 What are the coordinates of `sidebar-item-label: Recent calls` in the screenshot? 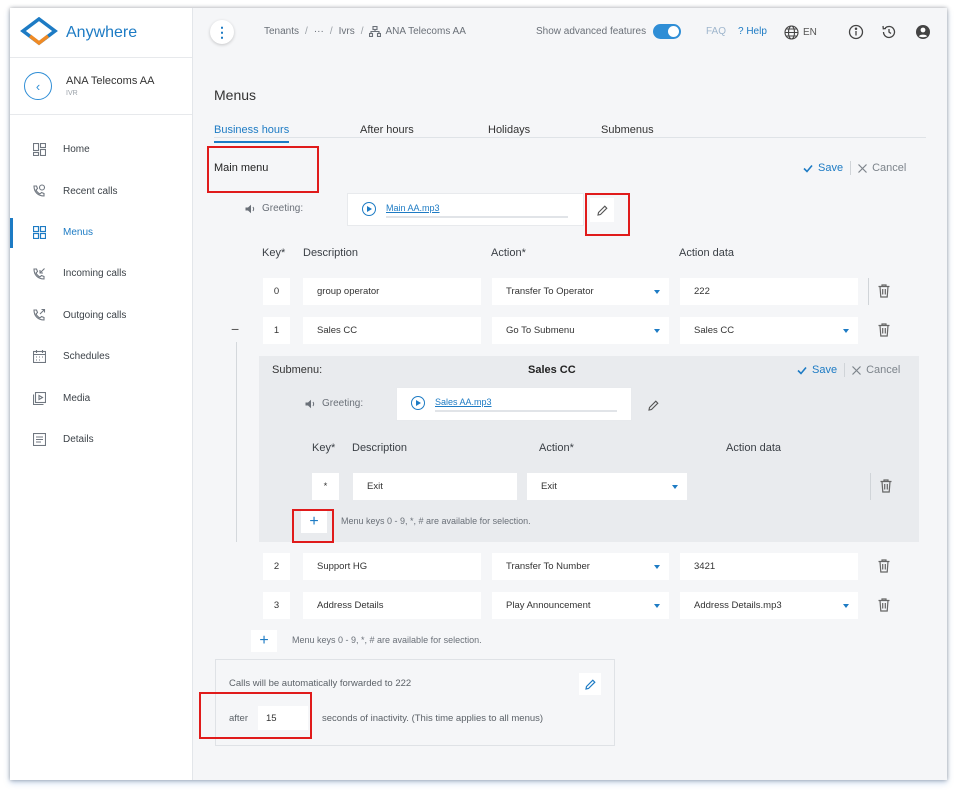 It's located at (90, 191).